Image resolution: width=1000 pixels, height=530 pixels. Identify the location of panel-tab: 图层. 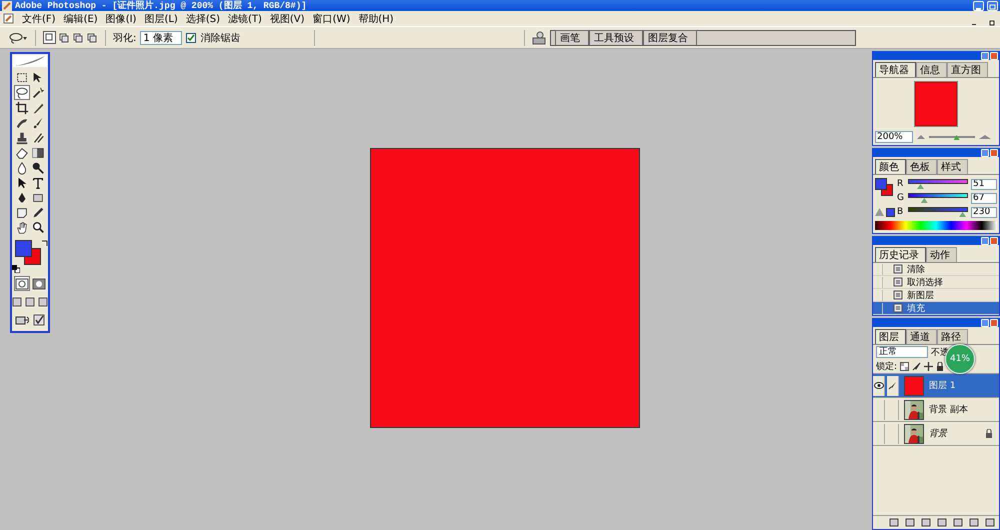
(890, 336).